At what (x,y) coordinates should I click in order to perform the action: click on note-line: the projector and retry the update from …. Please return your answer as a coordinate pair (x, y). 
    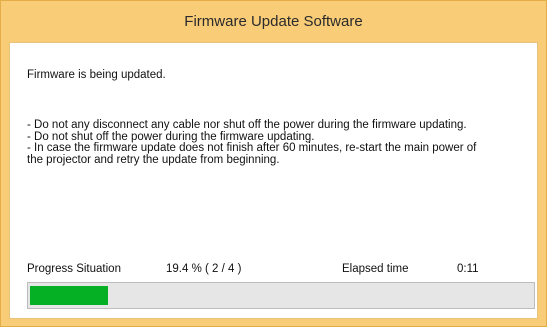
    Looking at the image, I should click on (153, 159).